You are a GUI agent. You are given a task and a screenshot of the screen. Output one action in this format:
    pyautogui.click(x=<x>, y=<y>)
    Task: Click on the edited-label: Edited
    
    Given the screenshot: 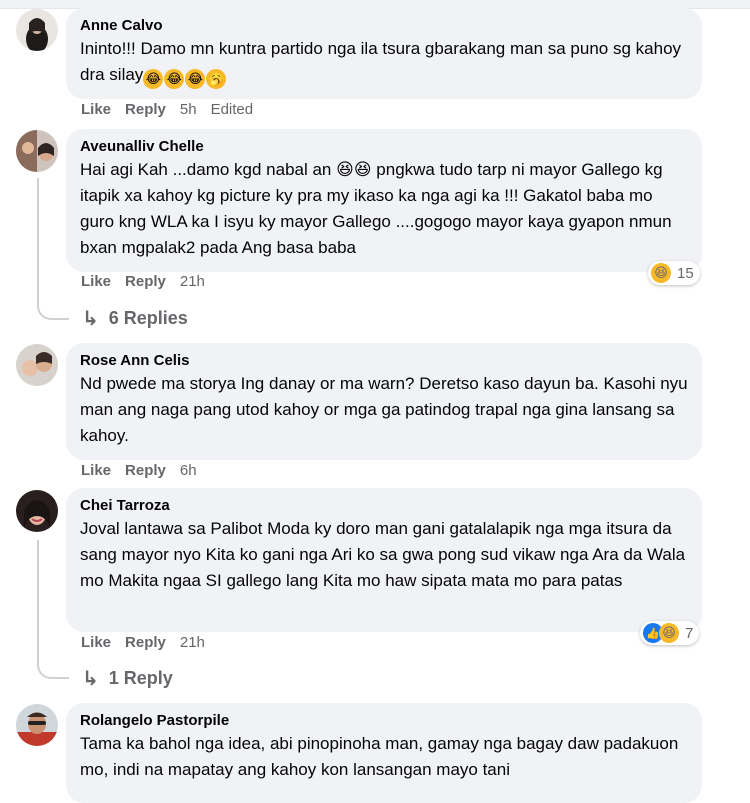 What is the action you would take?
    pyautogui.click(x=232, y=109)
    